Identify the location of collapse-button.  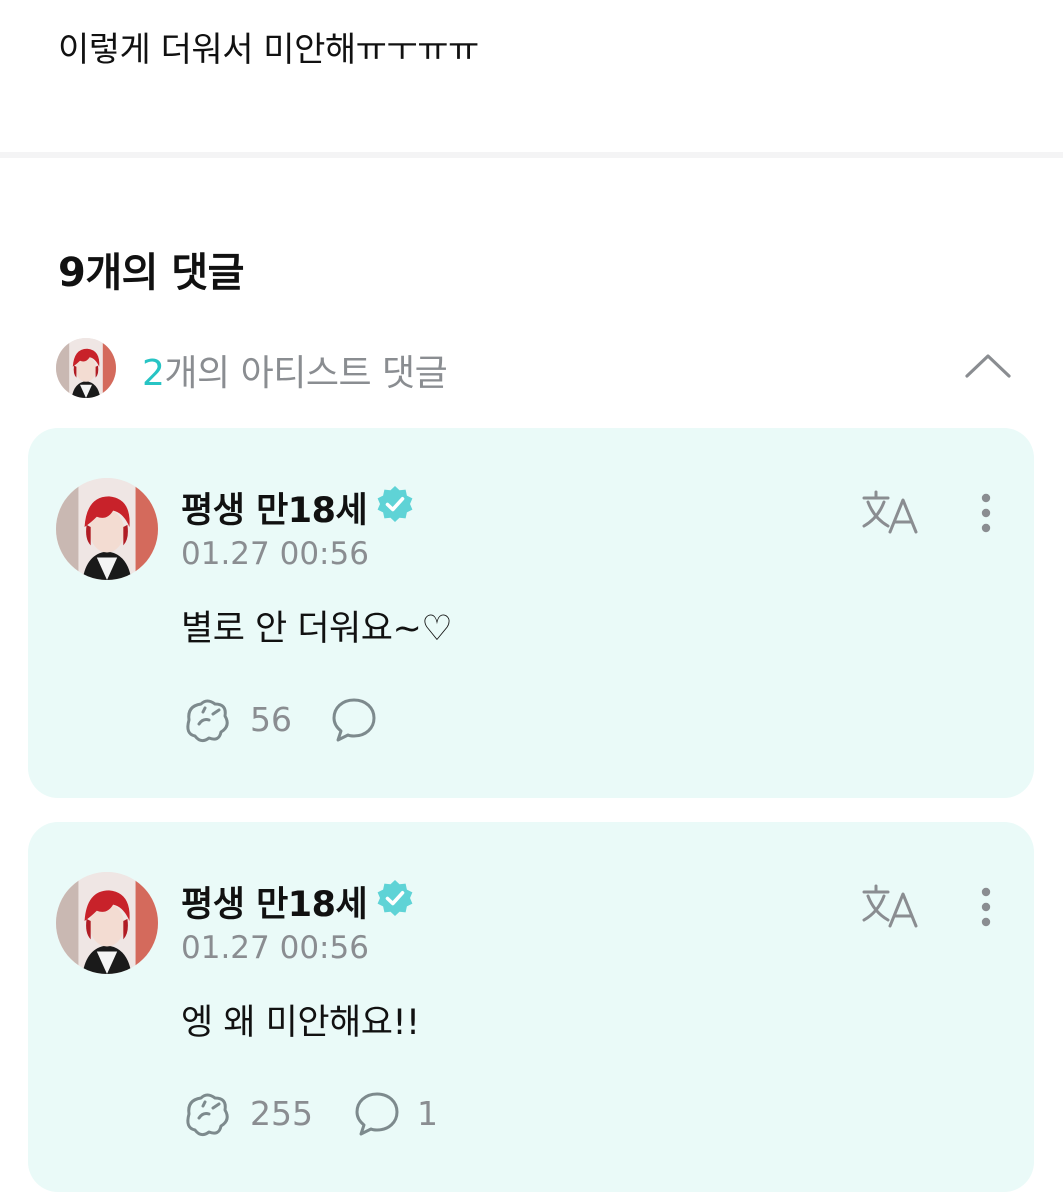
(988, 366).